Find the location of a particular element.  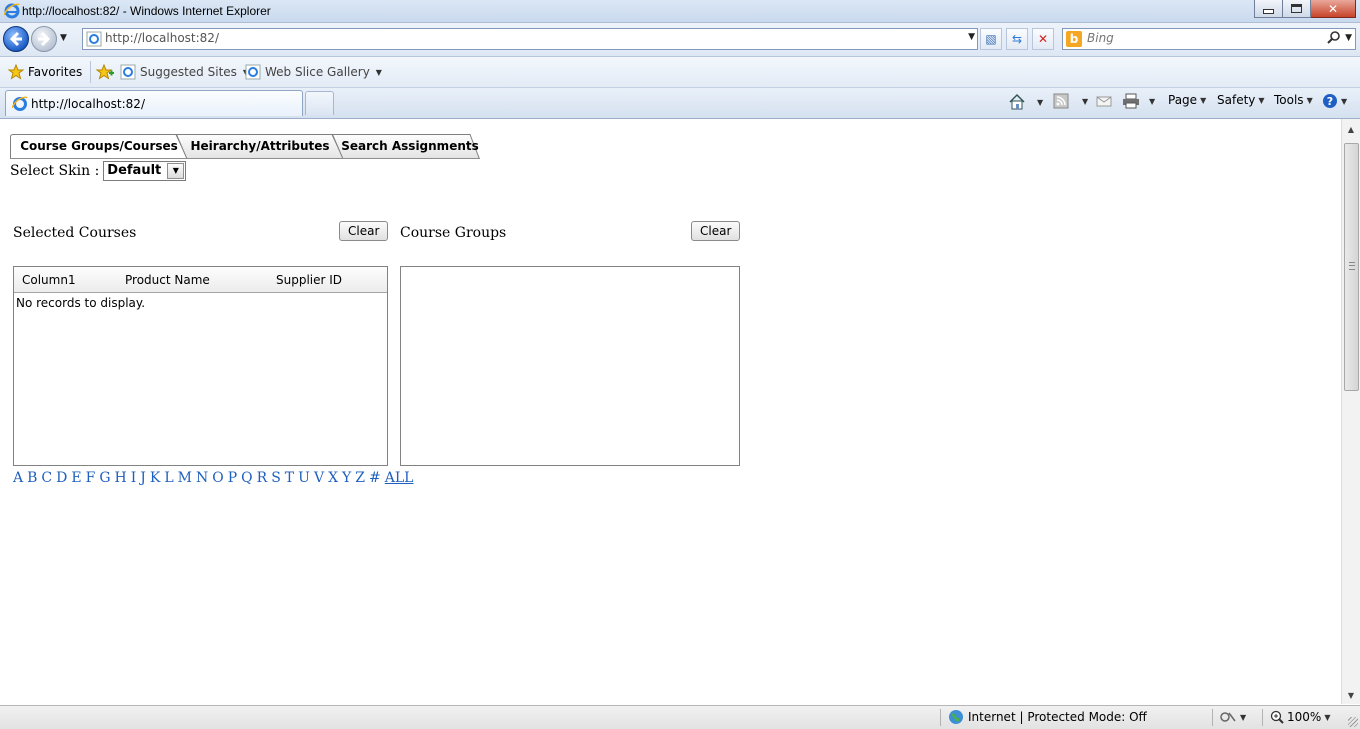

security-status-button: ▼ is located at coordinates (1233, 717).